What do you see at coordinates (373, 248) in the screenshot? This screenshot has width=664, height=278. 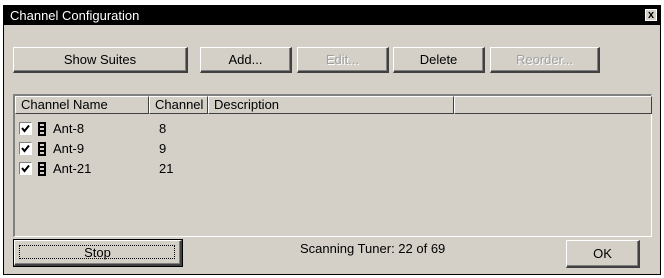 I see `scan-status-text: Scanning Tuner: 22 of 69` at bounding box center [373, 248].